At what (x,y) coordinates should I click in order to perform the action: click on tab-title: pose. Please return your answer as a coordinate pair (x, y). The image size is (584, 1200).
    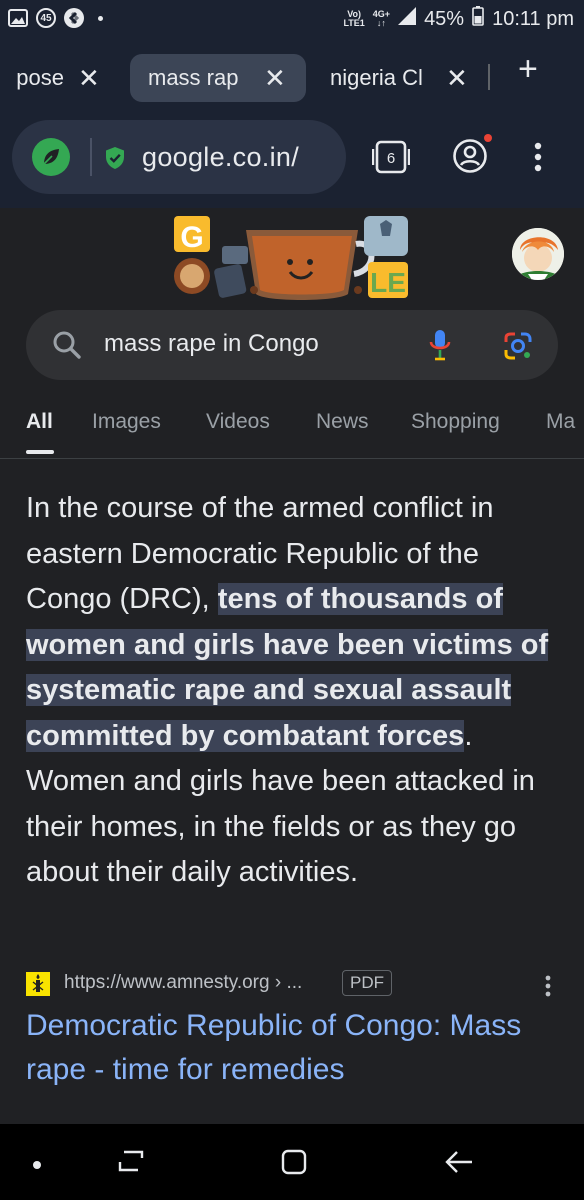
    Looking at the image, I should click on (40, 77).